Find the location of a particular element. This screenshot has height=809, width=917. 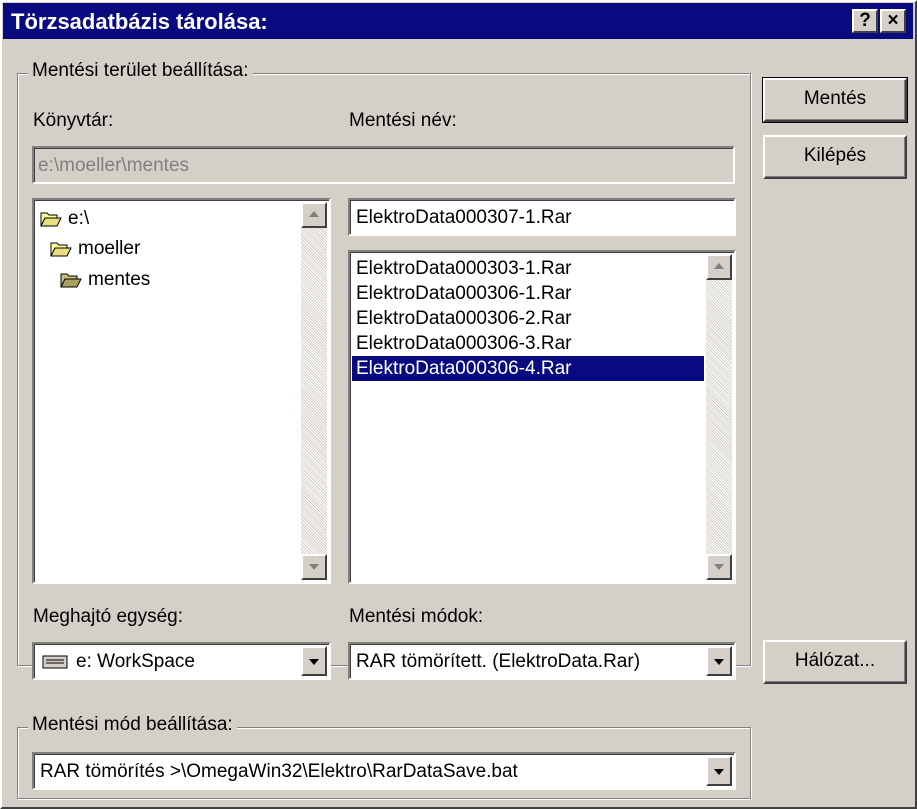

exit-button: Kilépés is located at coordinates (835, 157).